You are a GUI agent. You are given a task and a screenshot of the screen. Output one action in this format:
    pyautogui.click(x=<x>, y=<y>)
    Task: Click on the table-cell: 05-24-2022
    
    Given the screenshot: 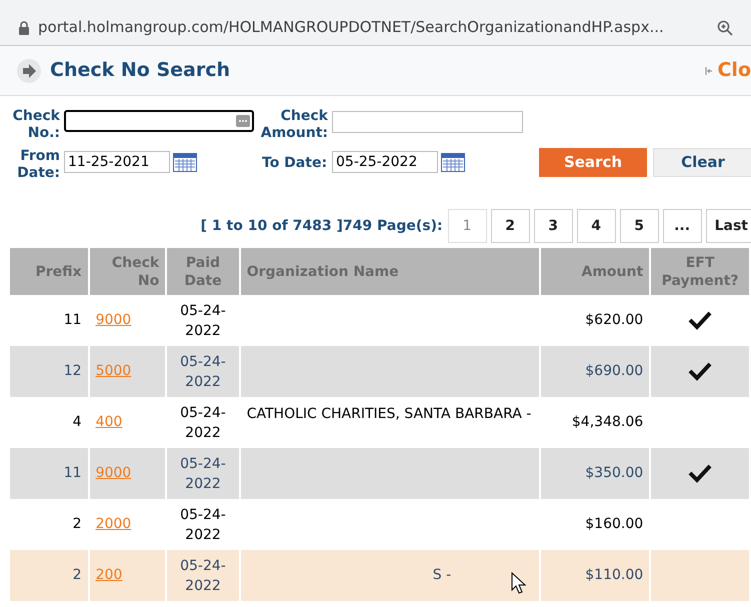 What is the action you would take?
    pyautogui.click(x=203, y=575)
    